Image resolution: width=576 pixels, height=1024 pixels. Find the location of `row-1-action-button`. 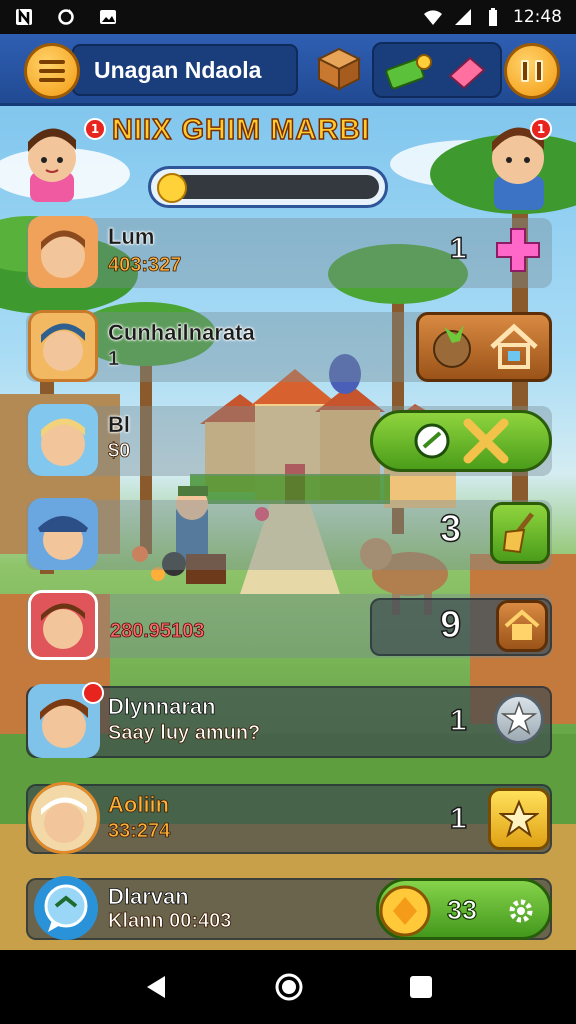

row-1-action-button is located at coordinates (518, 250).